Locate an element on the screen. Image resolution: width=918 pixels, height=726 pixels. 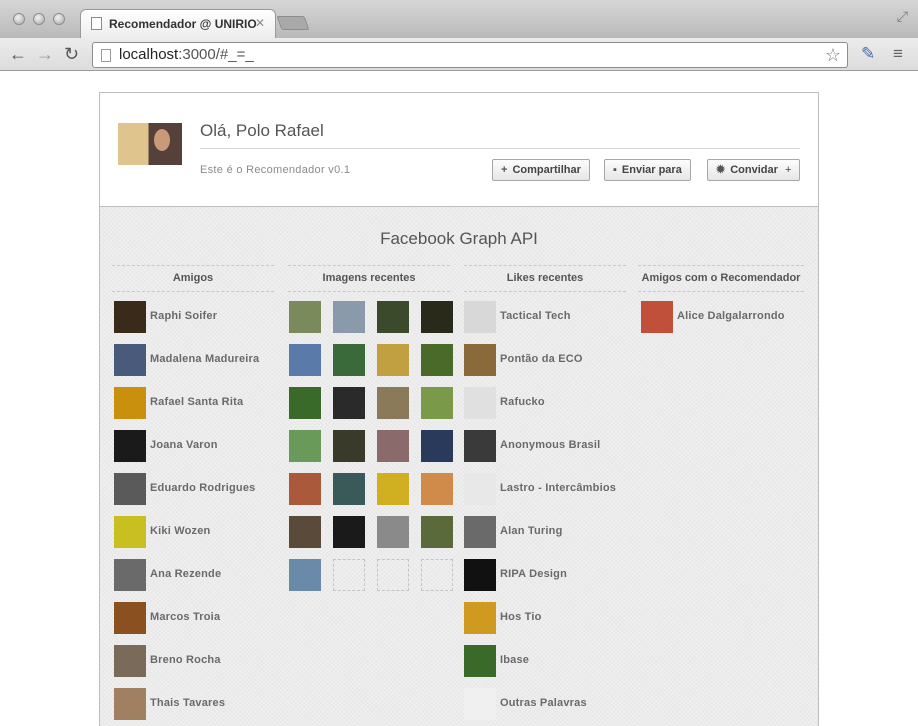
app-friend-thumbnail is located at coordinates (657, 317).